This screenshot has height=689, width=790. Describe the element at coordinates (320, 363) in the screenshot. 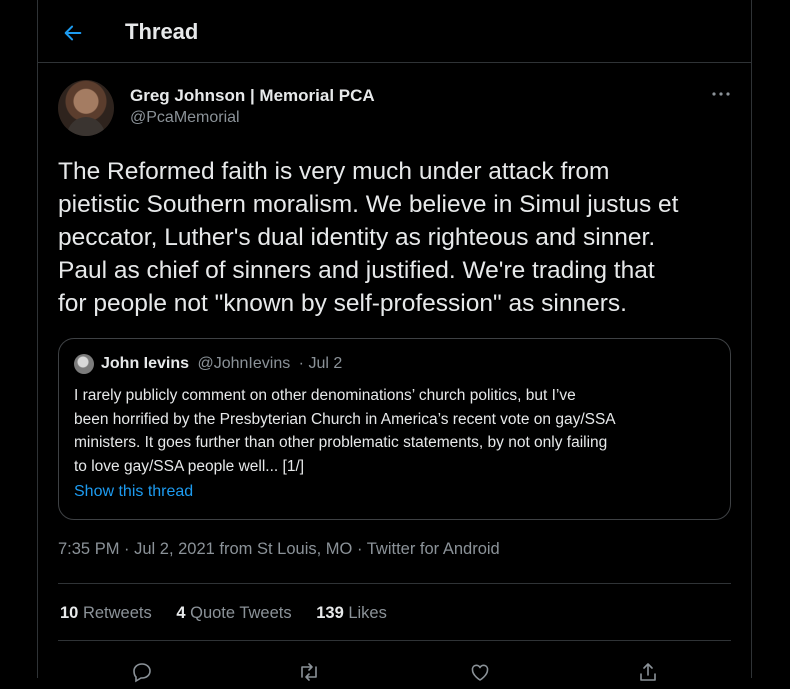

I see `quote-date: · Jul 2` at that location.